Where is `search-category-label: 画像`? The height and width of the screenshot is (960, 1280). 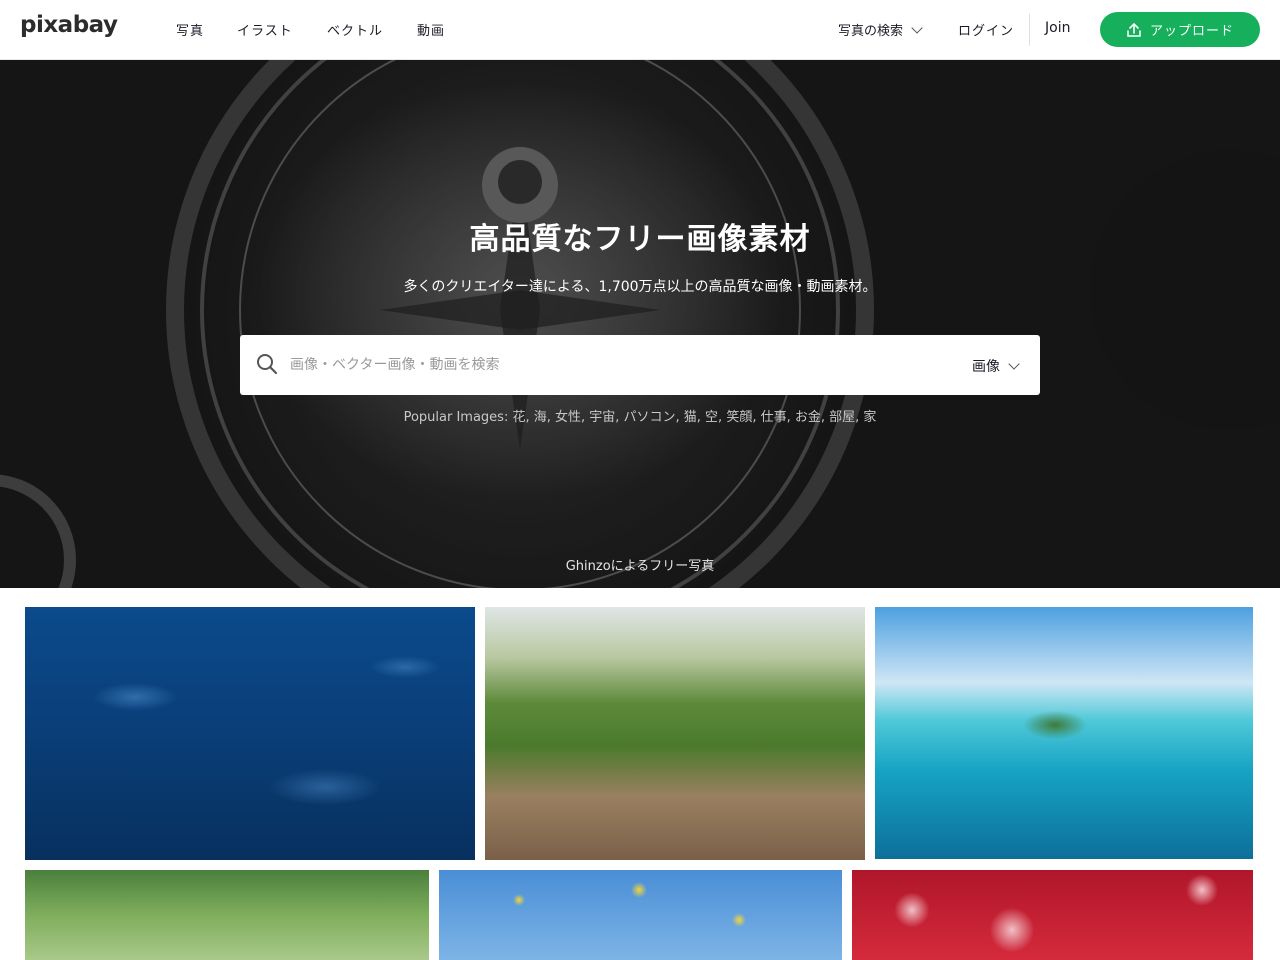 search-category-label: 画像 is located at coordinates (986, 367).